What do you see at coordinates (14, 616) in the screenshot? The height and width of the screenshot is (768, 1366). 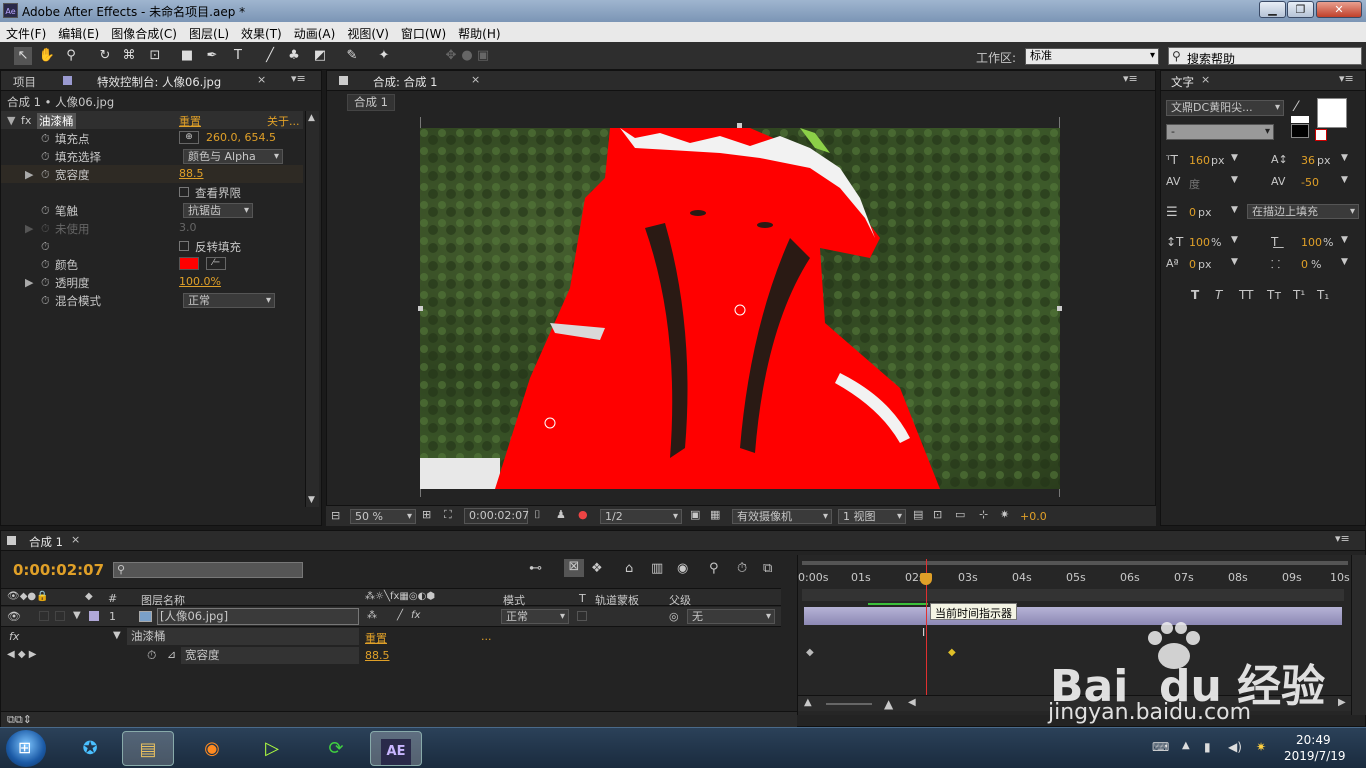 I see `visibility-eye-icon: 👁` at bounding box center [14, 616].